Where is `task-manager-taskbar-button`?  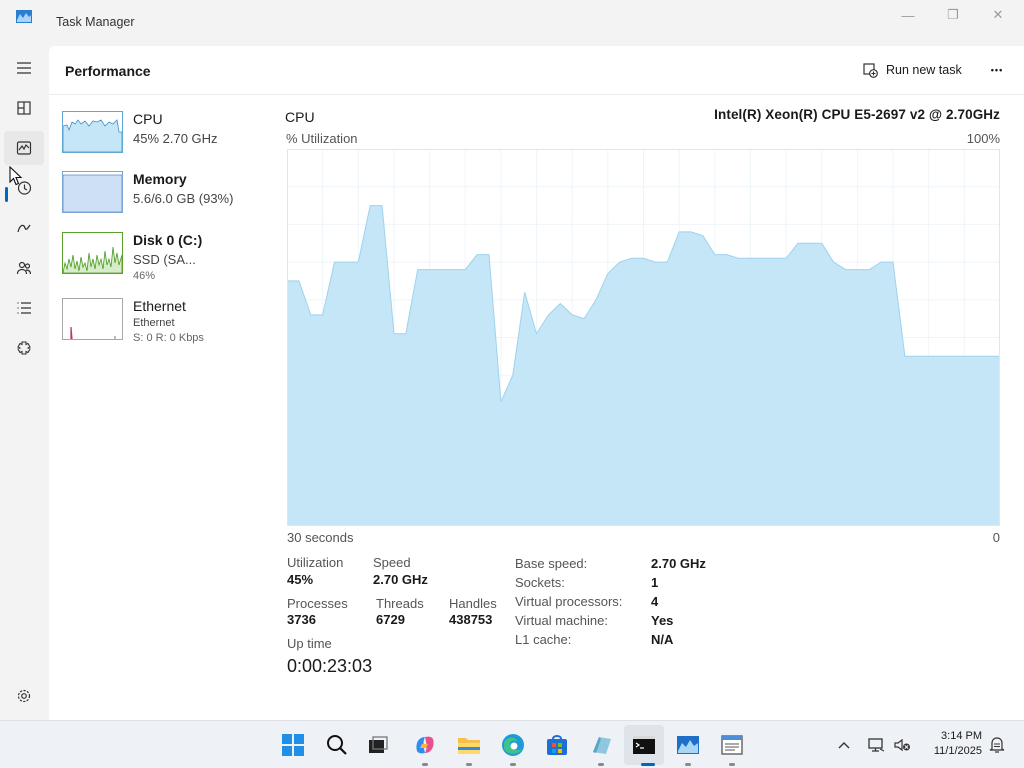 task-manager-taskbar-button is located at coordinates (688, 745).